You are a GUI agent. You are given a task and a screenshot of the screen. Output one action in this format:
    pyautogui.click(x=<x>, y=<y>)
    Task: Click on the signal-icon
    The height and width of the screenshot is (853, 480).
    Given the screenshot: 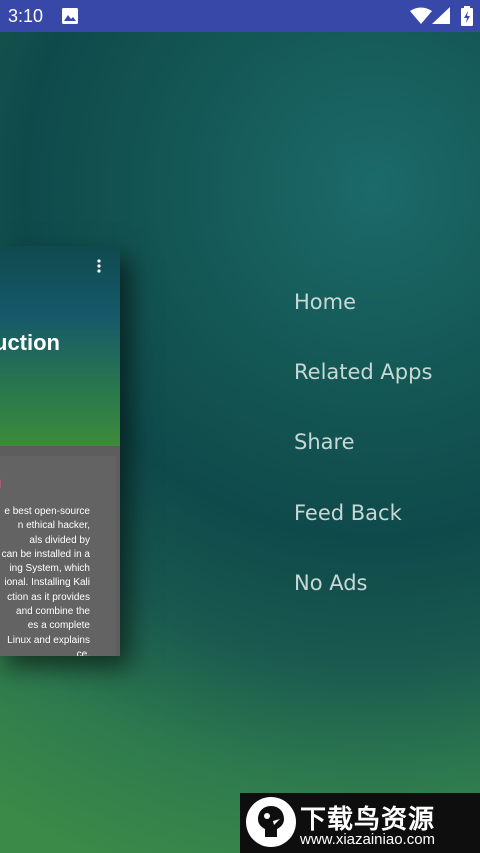 What is the action you would take?
    pyautogui.click(x=441, y=15)
    